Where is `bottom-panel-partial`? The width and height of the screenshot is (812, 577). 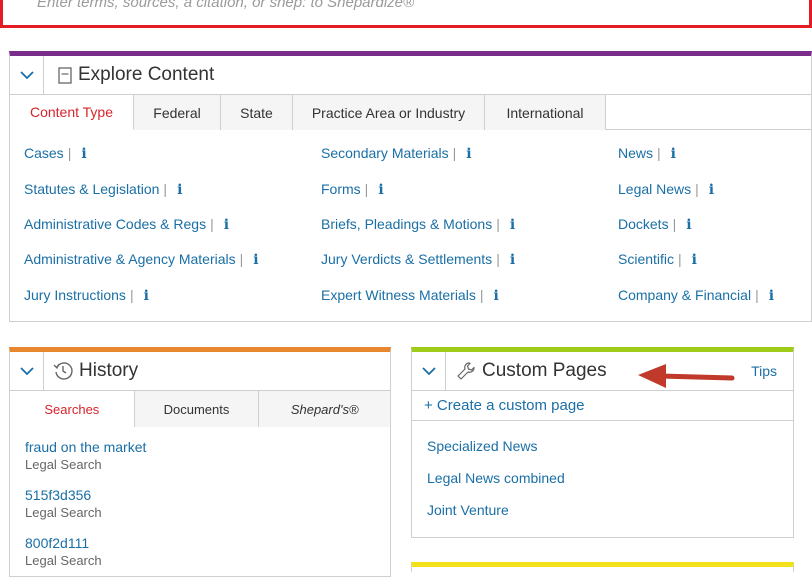
bottom-panel-partial is located at coordinates (602, 567).